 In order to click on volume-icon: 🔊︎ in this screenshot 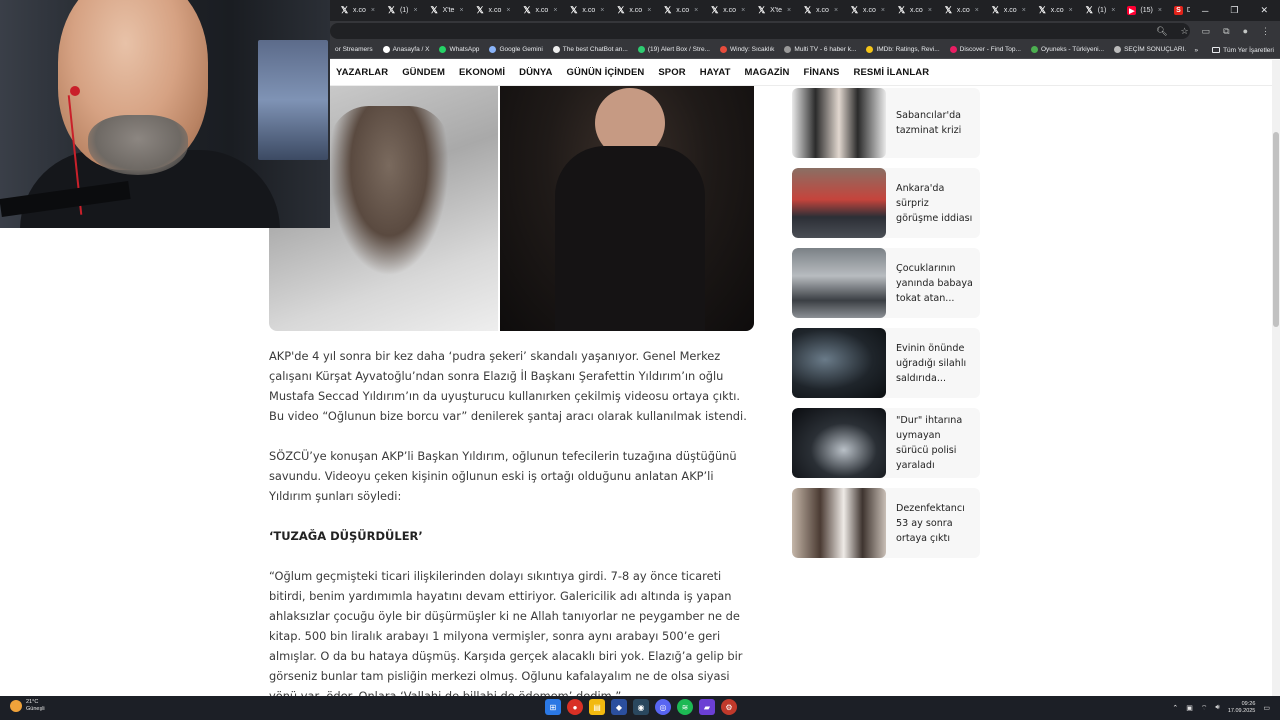, I will do `click(1217, 708)`.